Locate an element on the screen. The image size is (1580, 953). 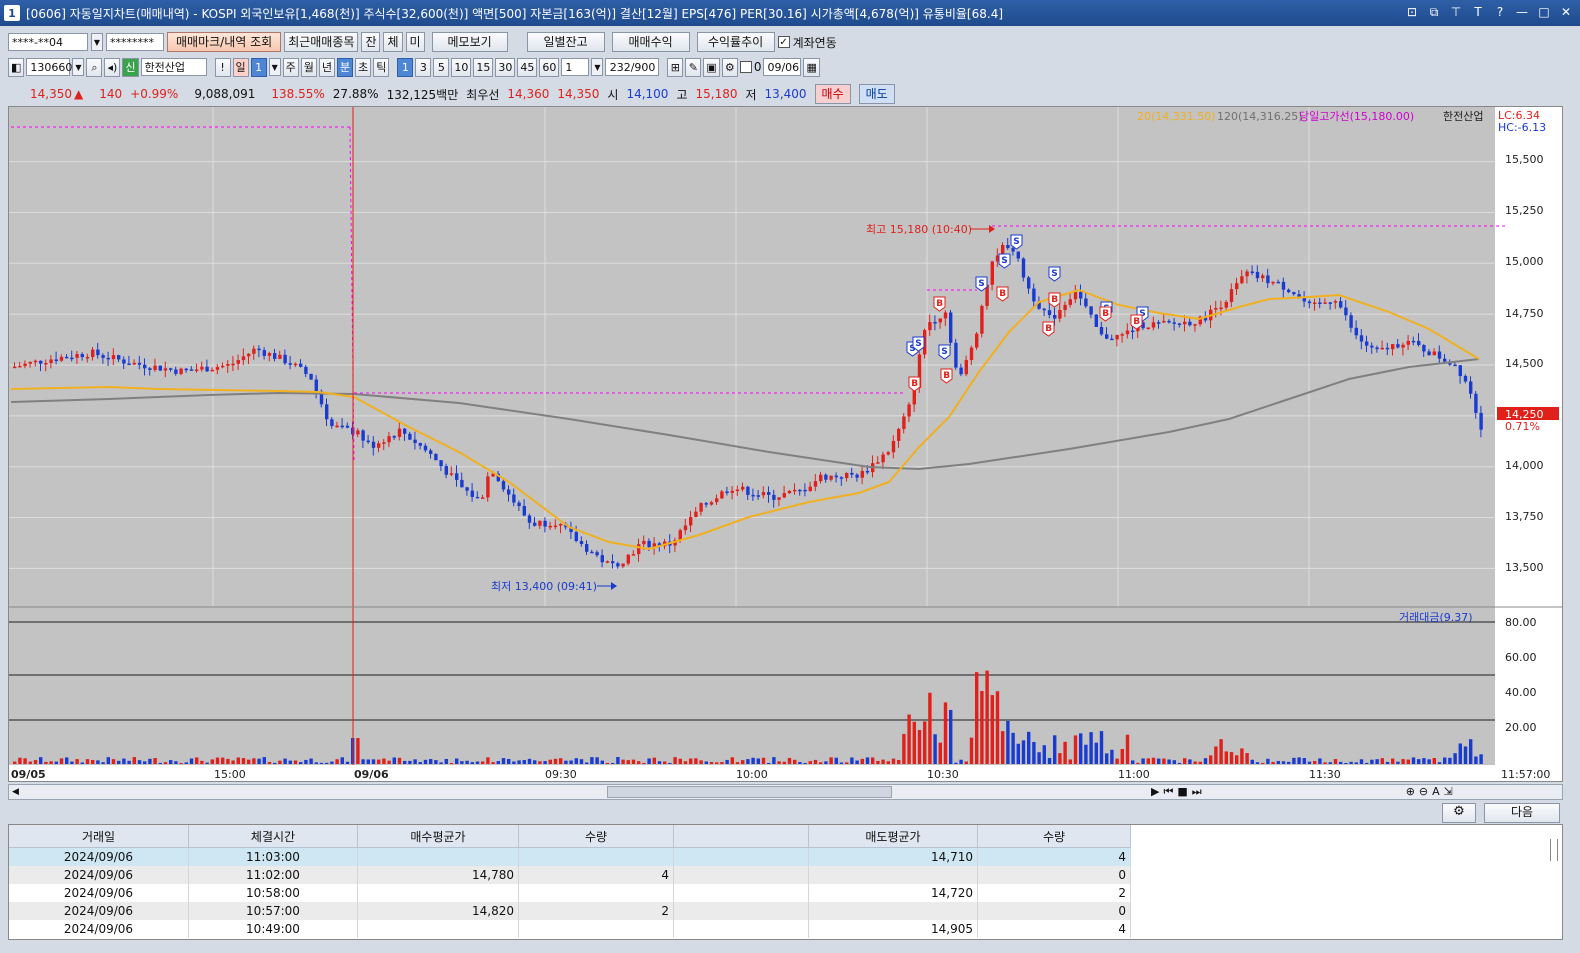
interval-5-button: 5 is located at coordinates (441, 67).